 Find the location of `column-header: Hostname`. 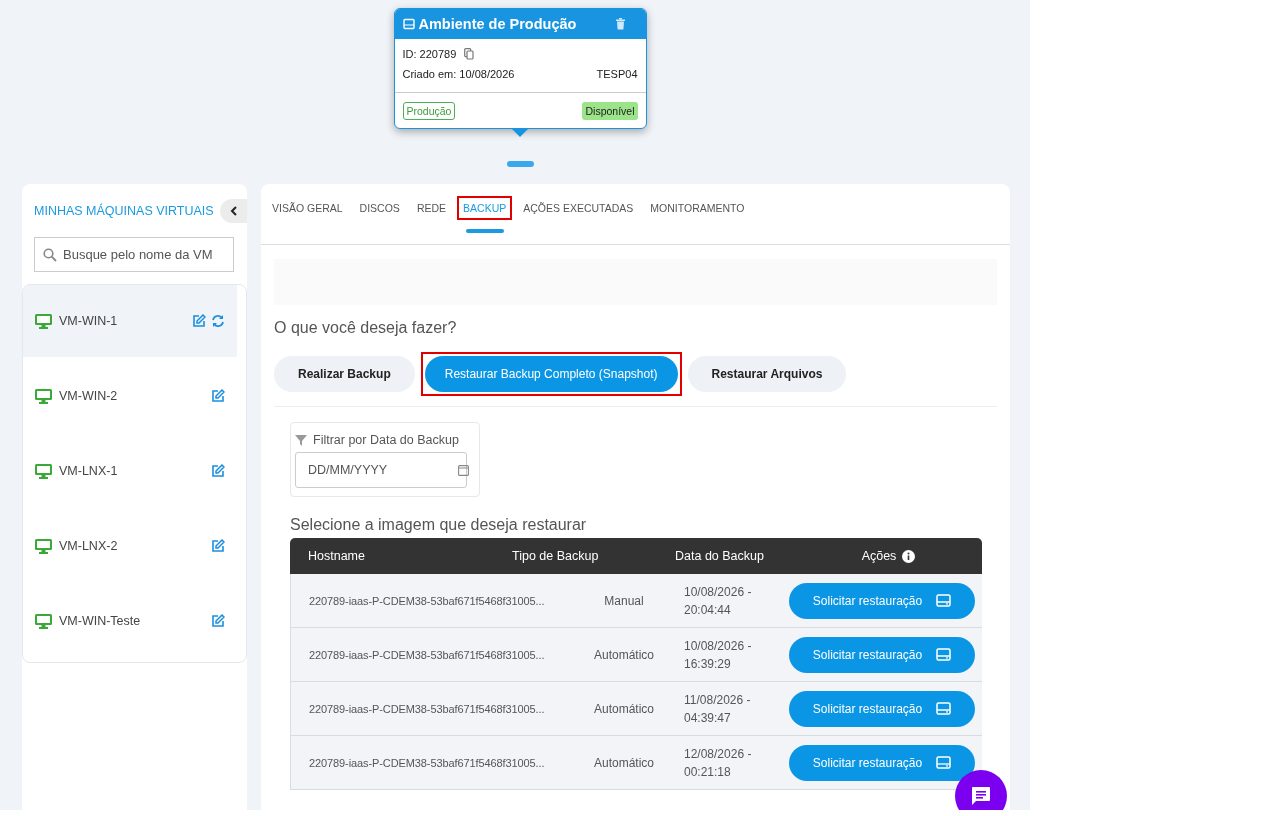

column-header: Hostname is located at coordinates (336, 556).